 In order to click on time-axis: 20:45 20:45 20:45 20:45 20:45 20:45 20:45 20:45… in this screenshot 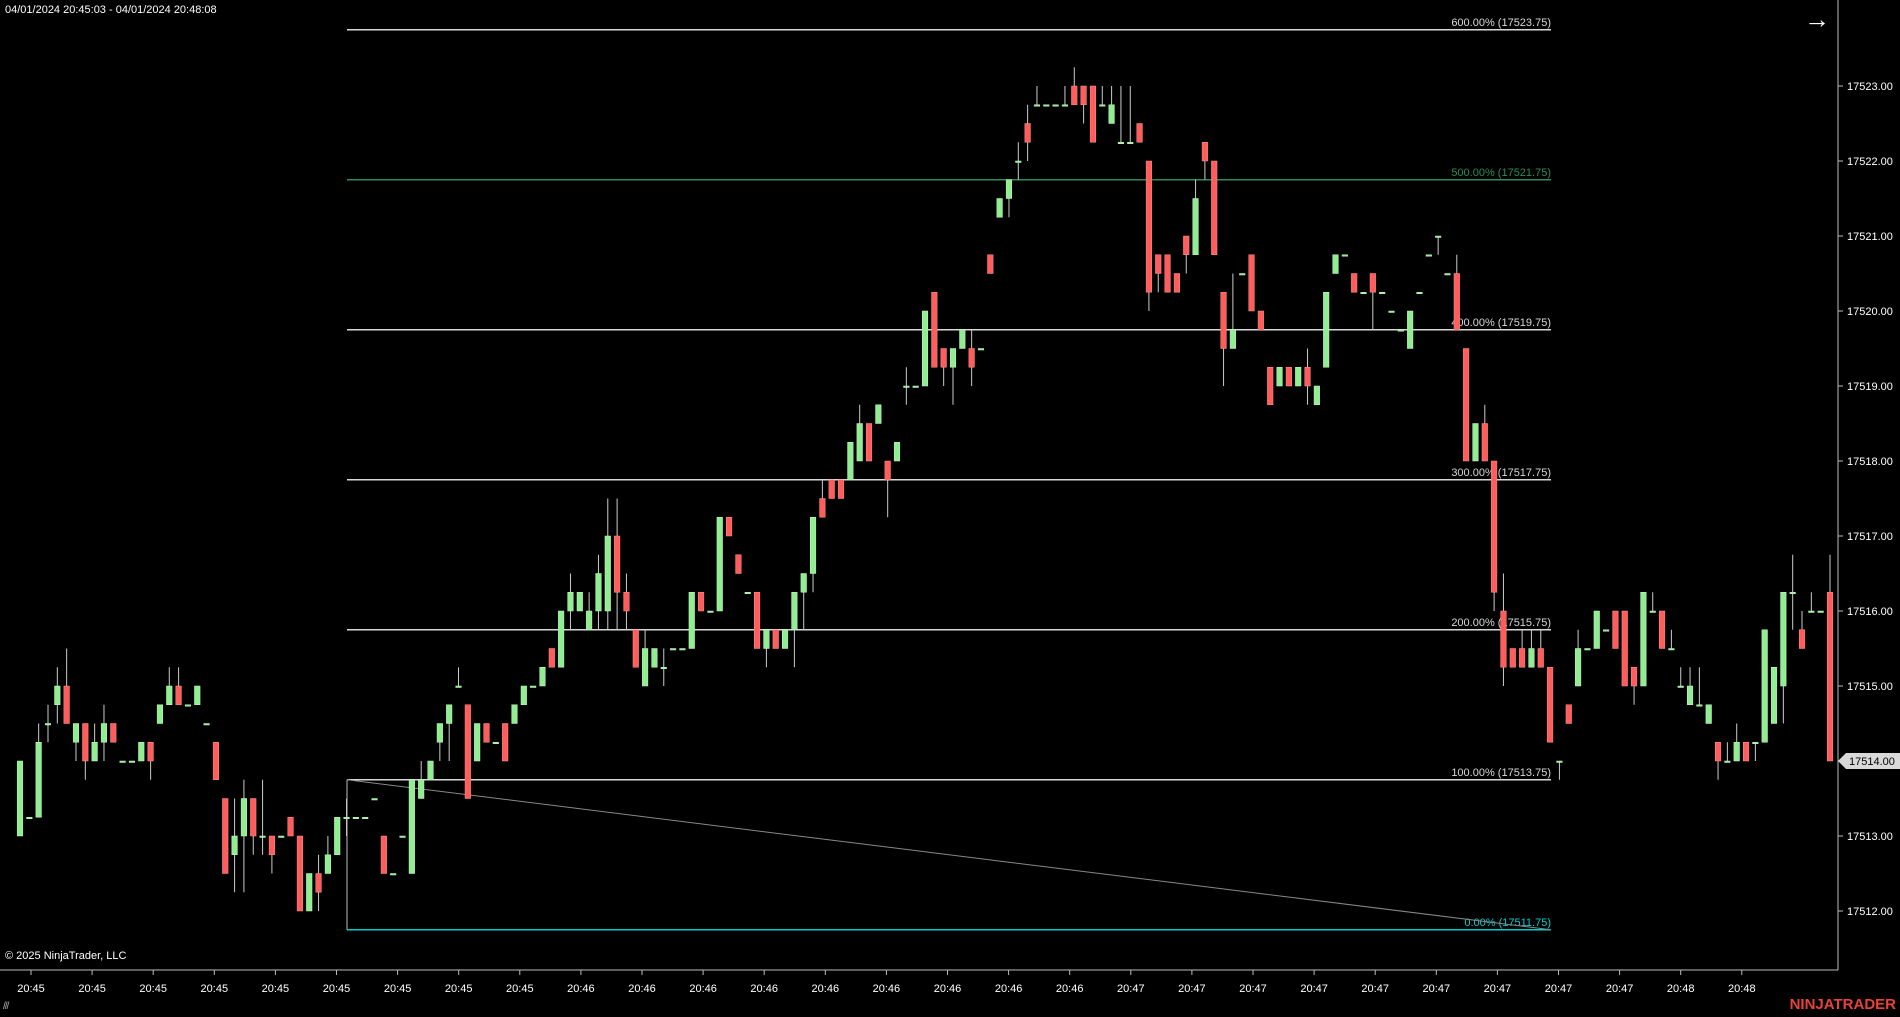, I will do `click(919, 982)`.